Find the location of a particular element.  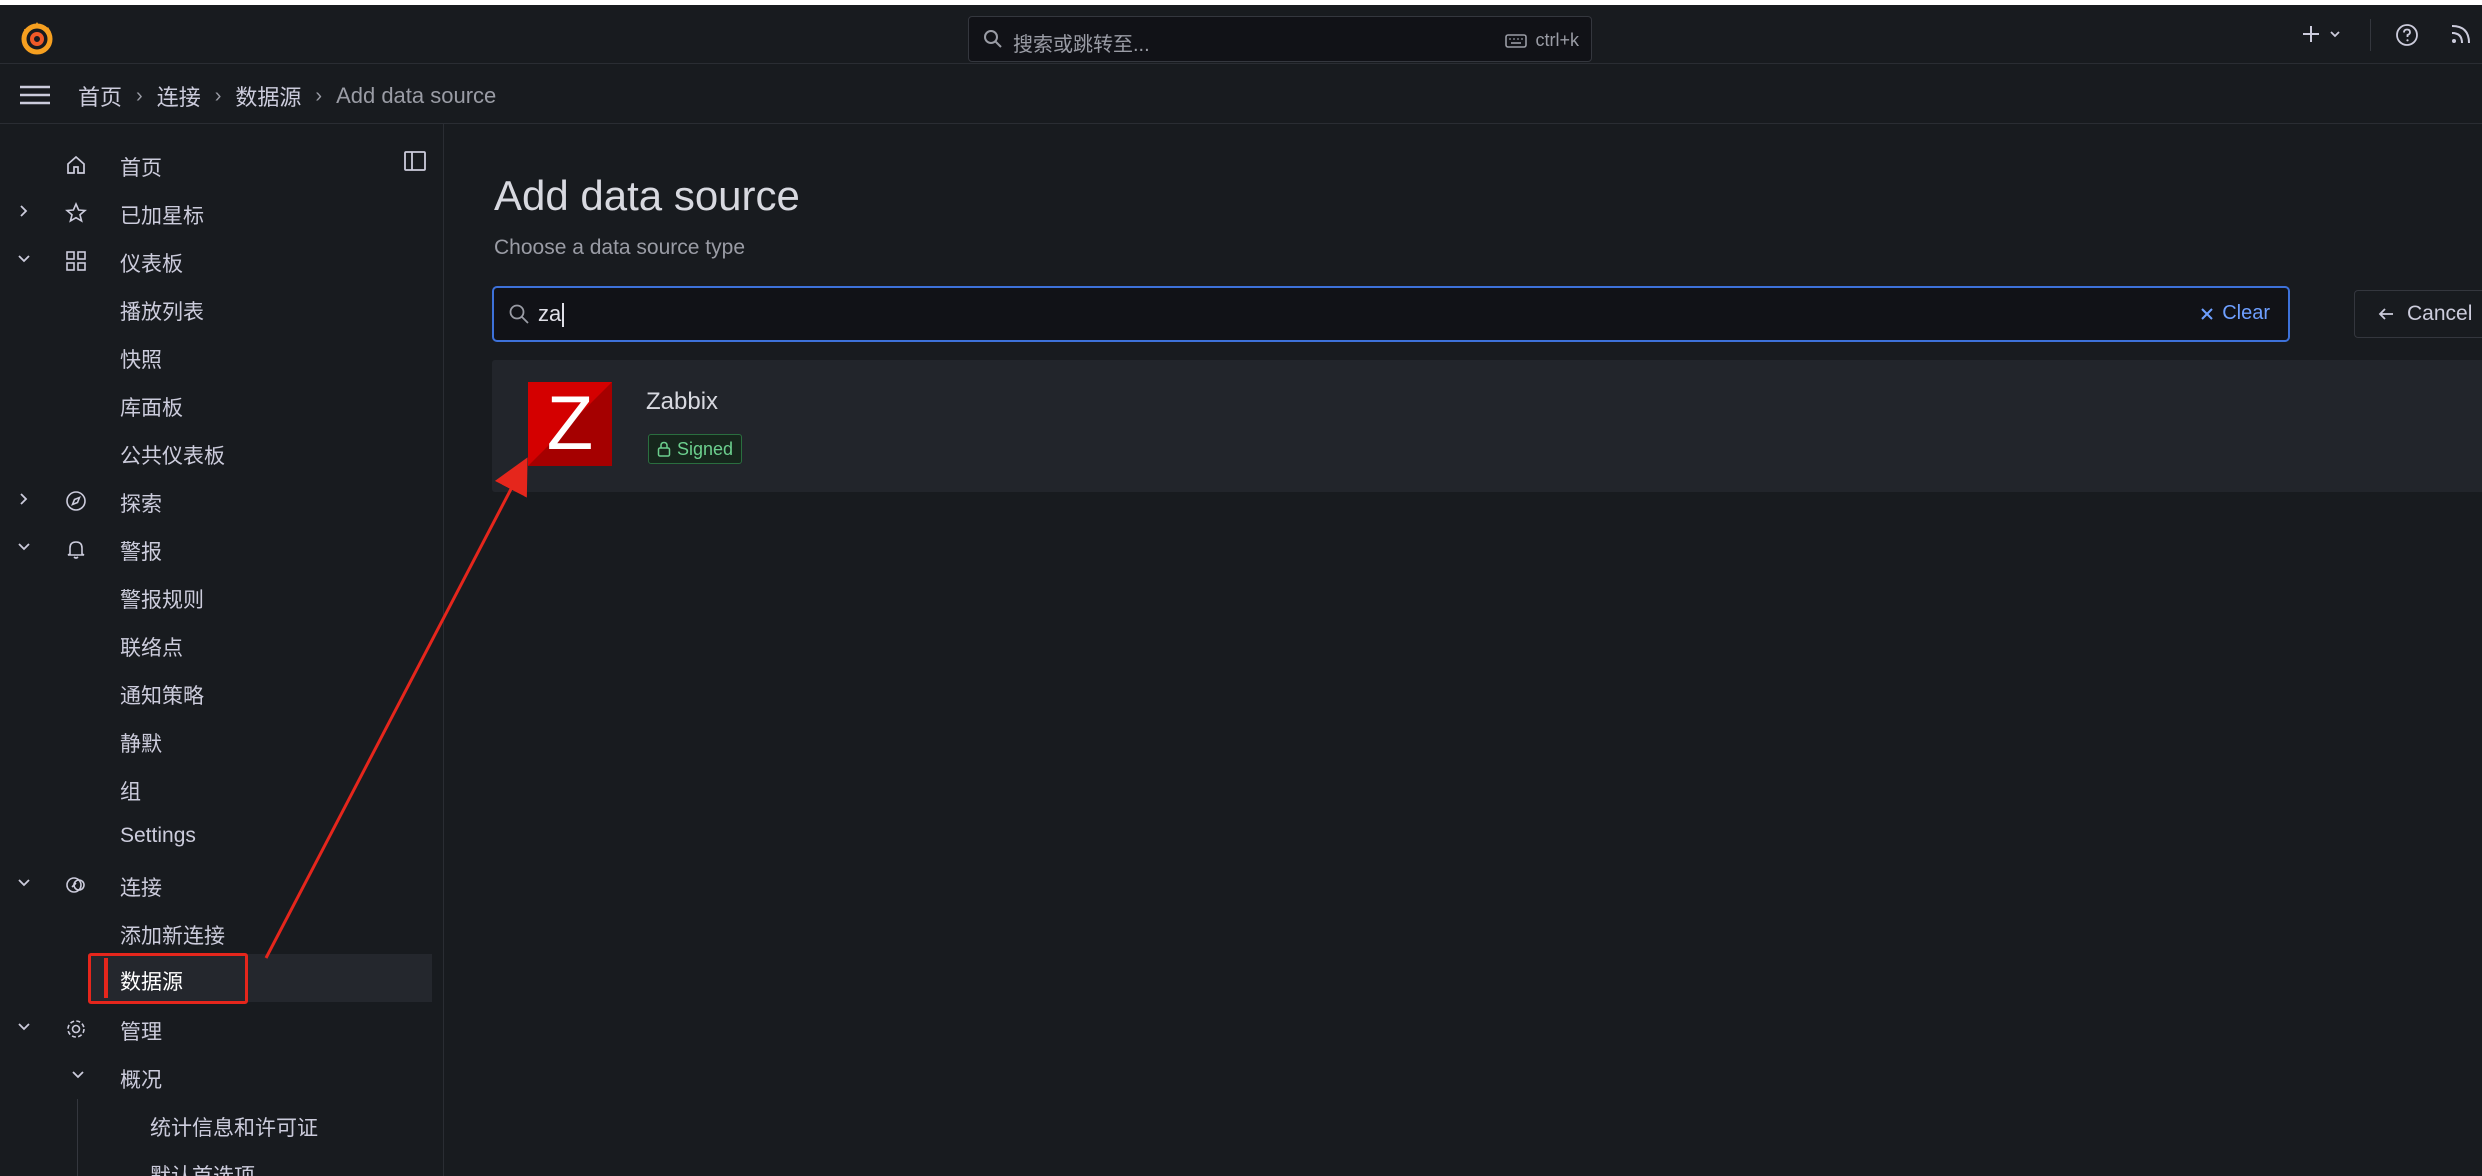

sidebar-item-contact-points: 联络点 is located at coordinates (221, 645).